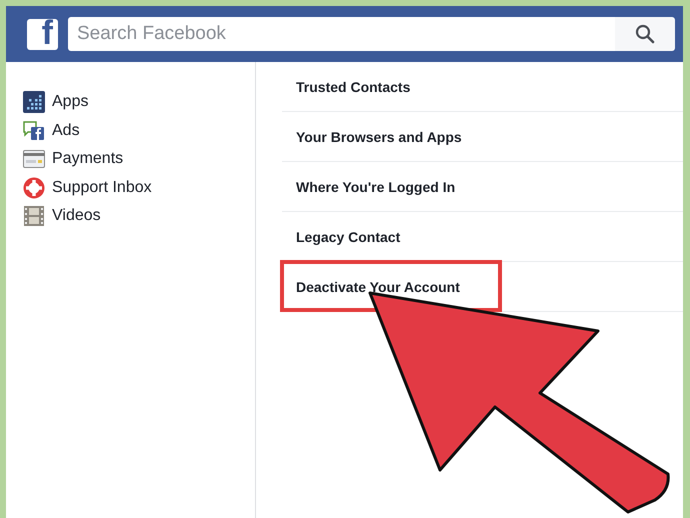 Image resolution: width=690 pixels, height=518 pixels. What do you see at coordinates (76, 216) in the screenshot?
I see `sidebar-item: Videos` at bounding box center [76, 216].